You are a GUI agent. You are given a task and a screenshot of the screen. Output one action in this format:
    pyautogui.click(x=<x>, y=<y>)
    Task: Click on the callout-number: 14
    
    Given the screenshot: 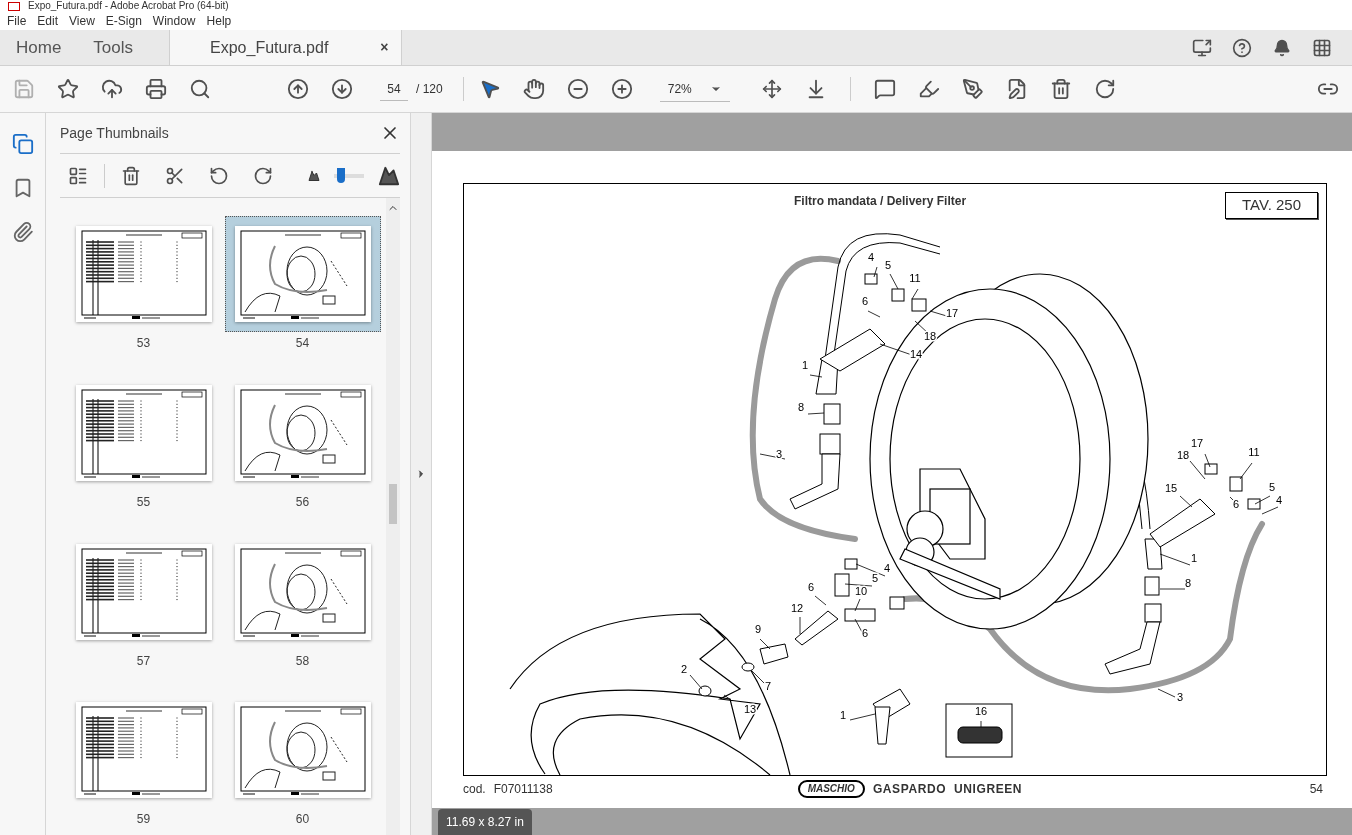 What is the action you would take?
    pyautogui.click(x=916, y=354)
    